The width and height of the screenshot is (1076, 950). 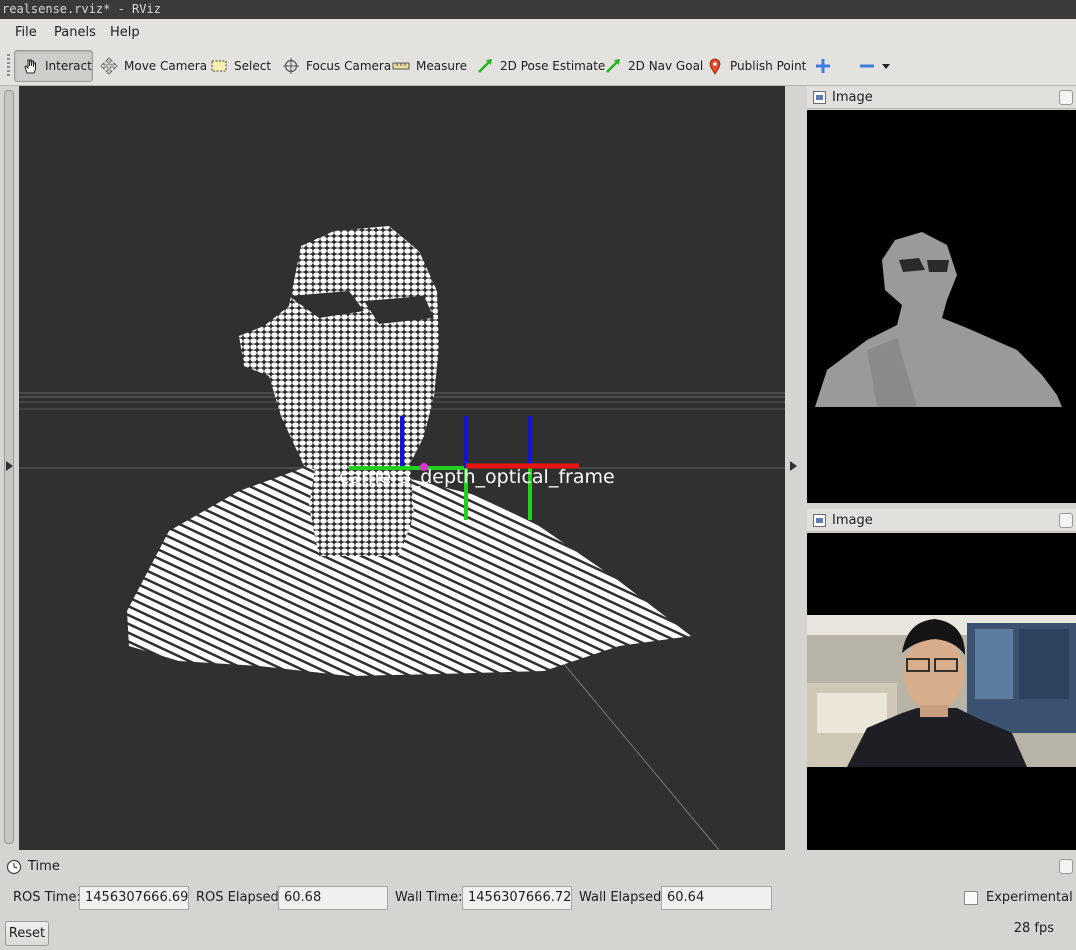 I want to click on measure-label: Measure, so click(x=441, y=66).